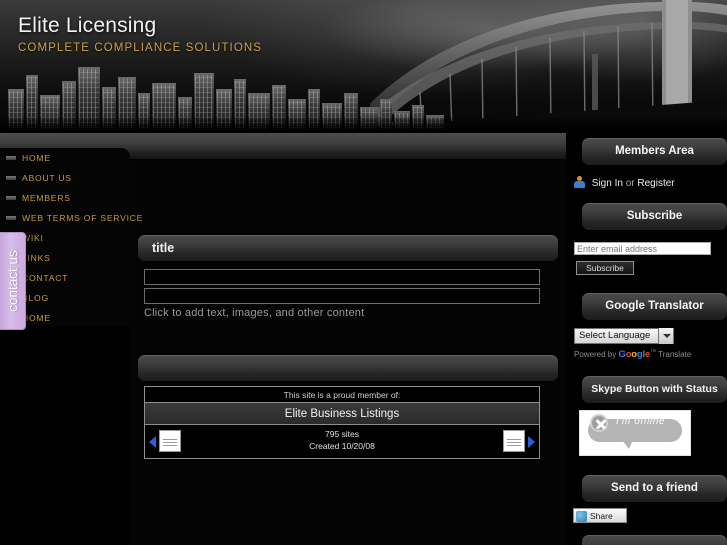 Image resolution: width=727 pixels, height=545 pixels. I want to click on next-arrow-icon, so click(531, 442).